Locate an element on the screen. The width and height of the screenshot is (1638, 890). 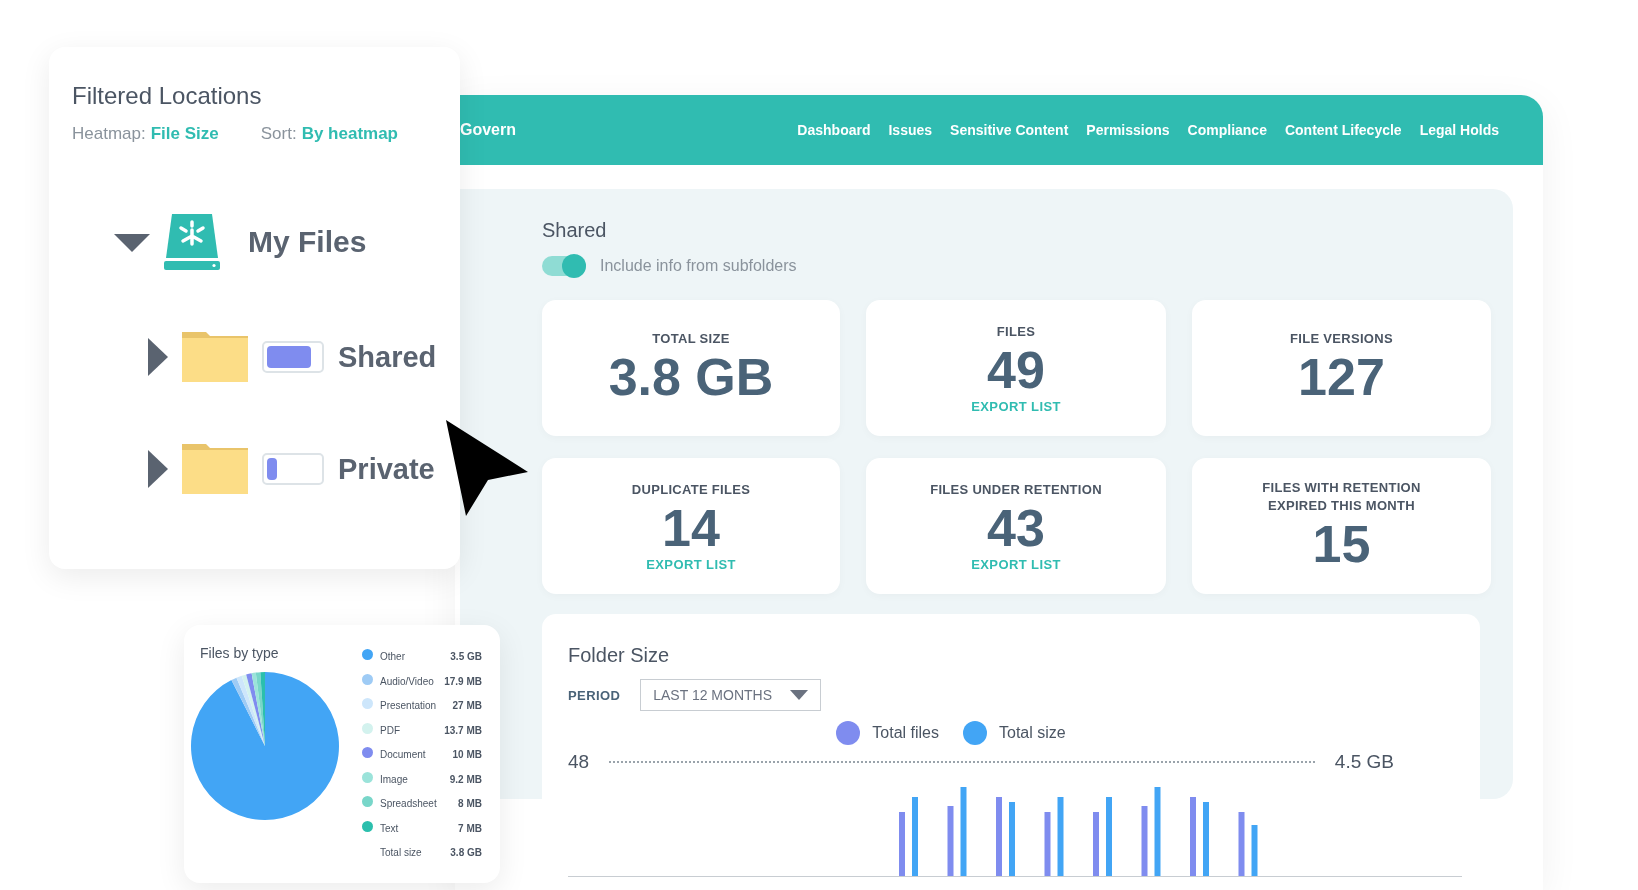
legend-label: Total files is located at coordinates (905, 733).